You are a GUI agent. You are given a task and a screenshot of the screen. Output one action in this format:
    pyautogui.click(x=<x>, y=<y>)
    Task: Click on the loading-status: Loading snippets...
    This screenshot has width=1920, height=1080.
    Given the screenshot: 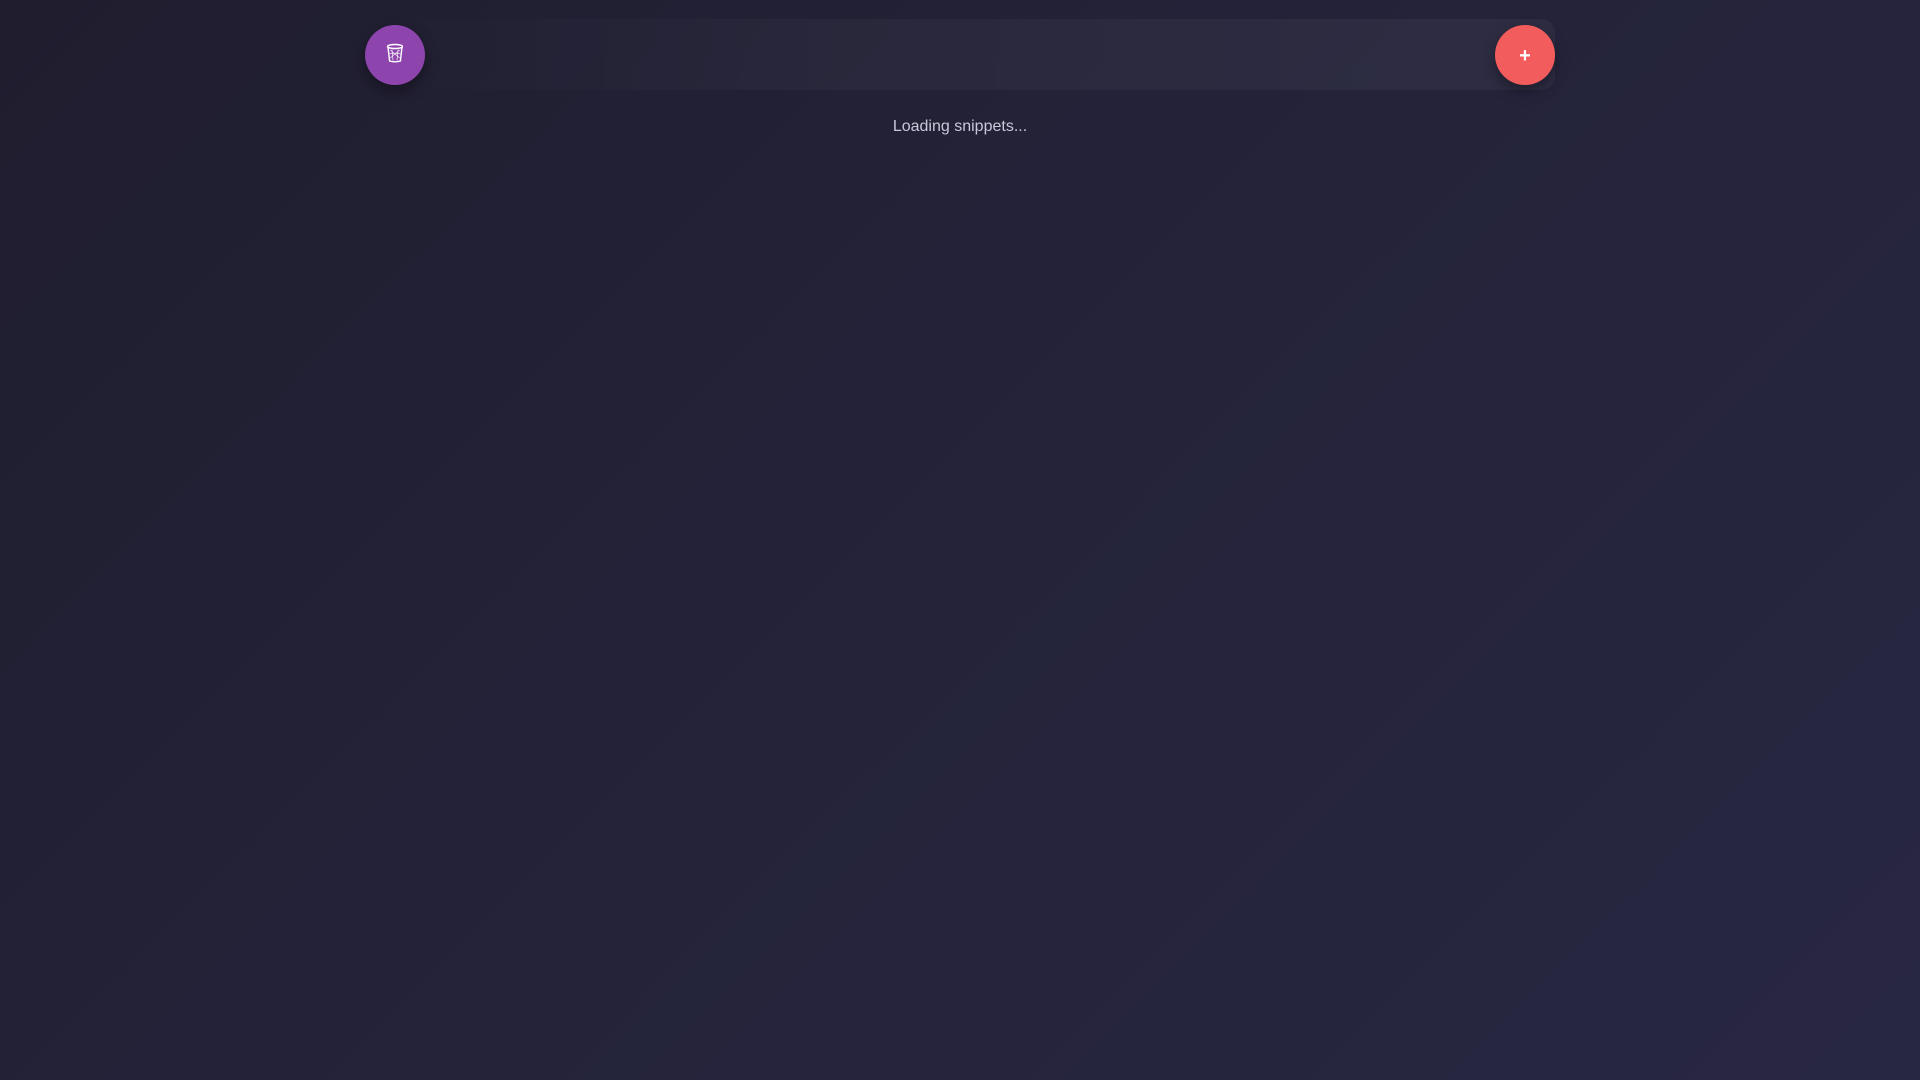 What is the action you would take?
    pyautogui.click(x=960, y=126)
    